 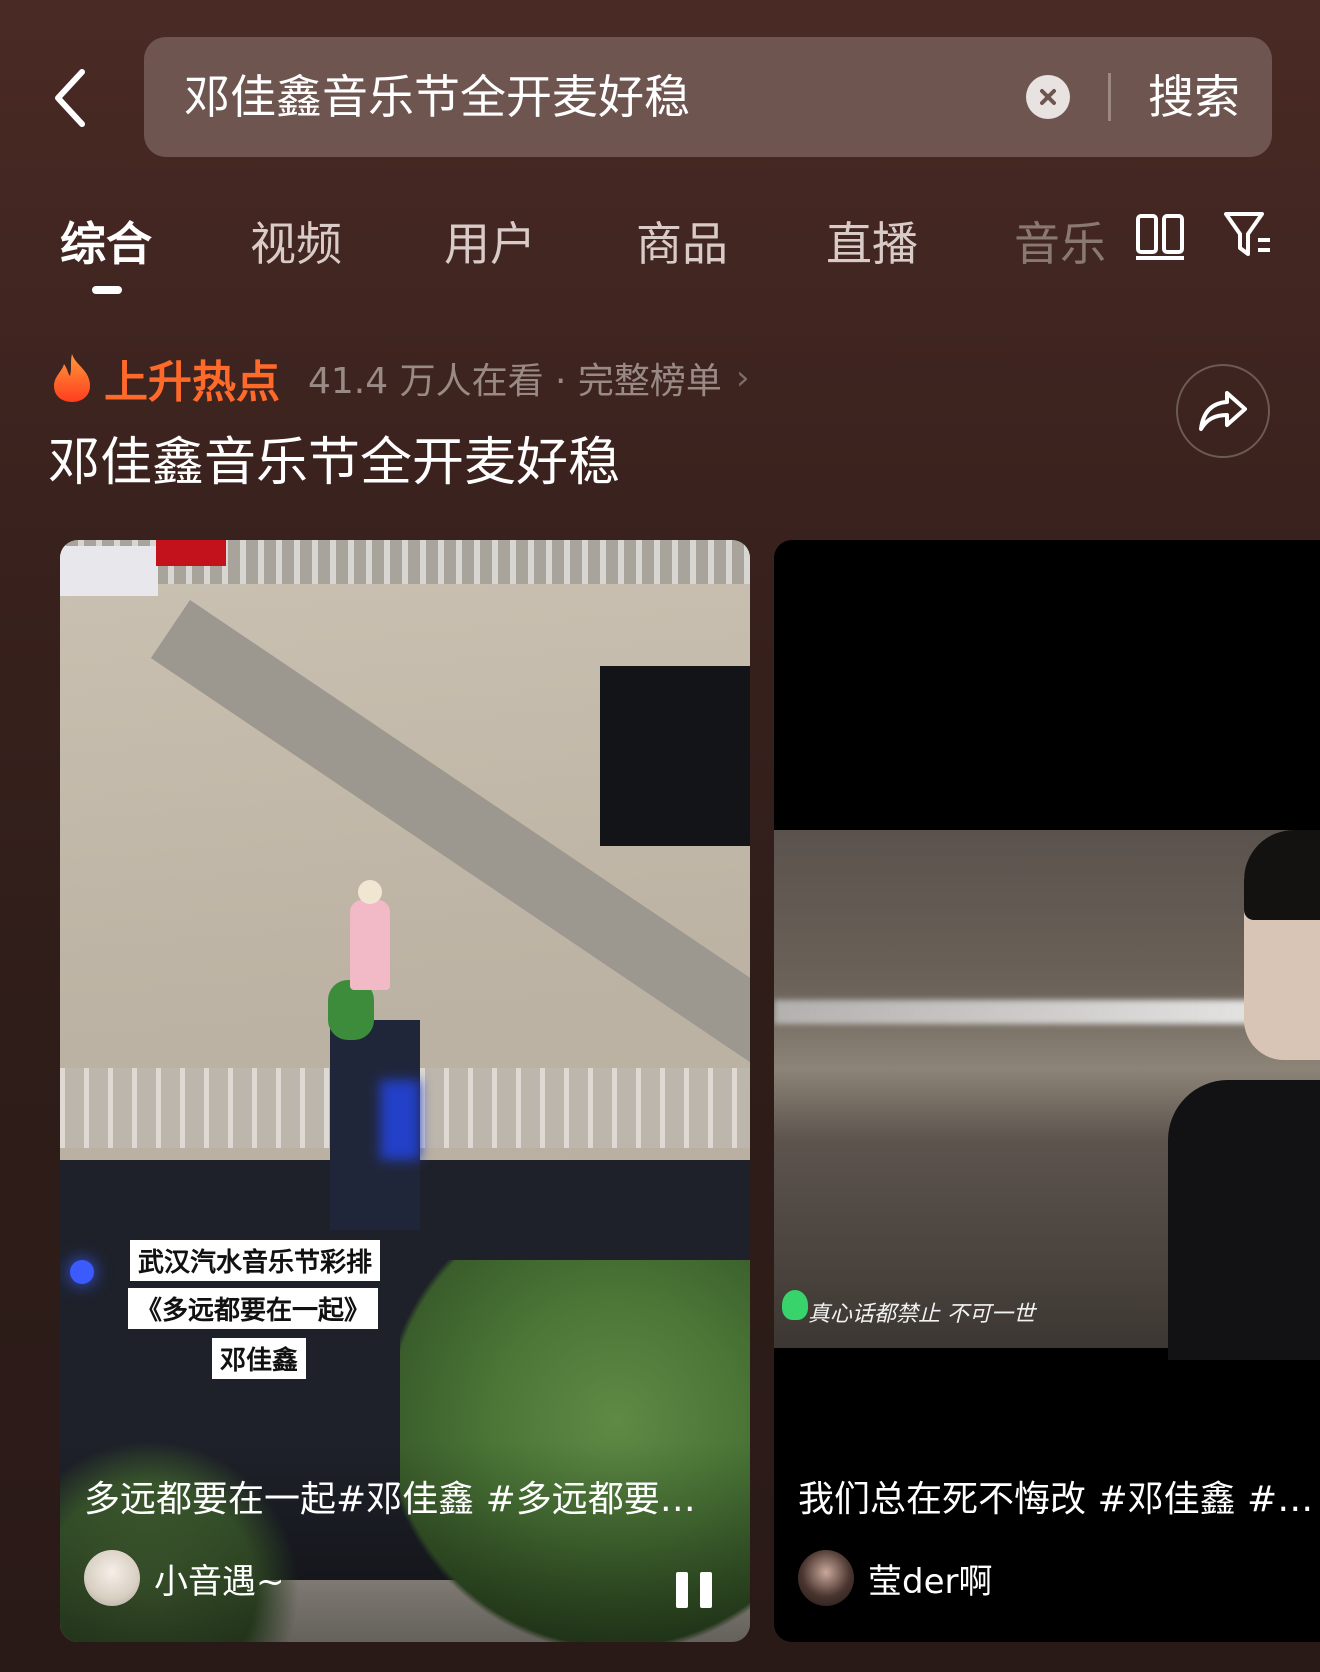 What do you see at coordinates (708, 97) in the screenshot?
I see `search-bar: 邓佳鑫音乐节全开麦好稳 搜索` at bounding box center [708, 97].